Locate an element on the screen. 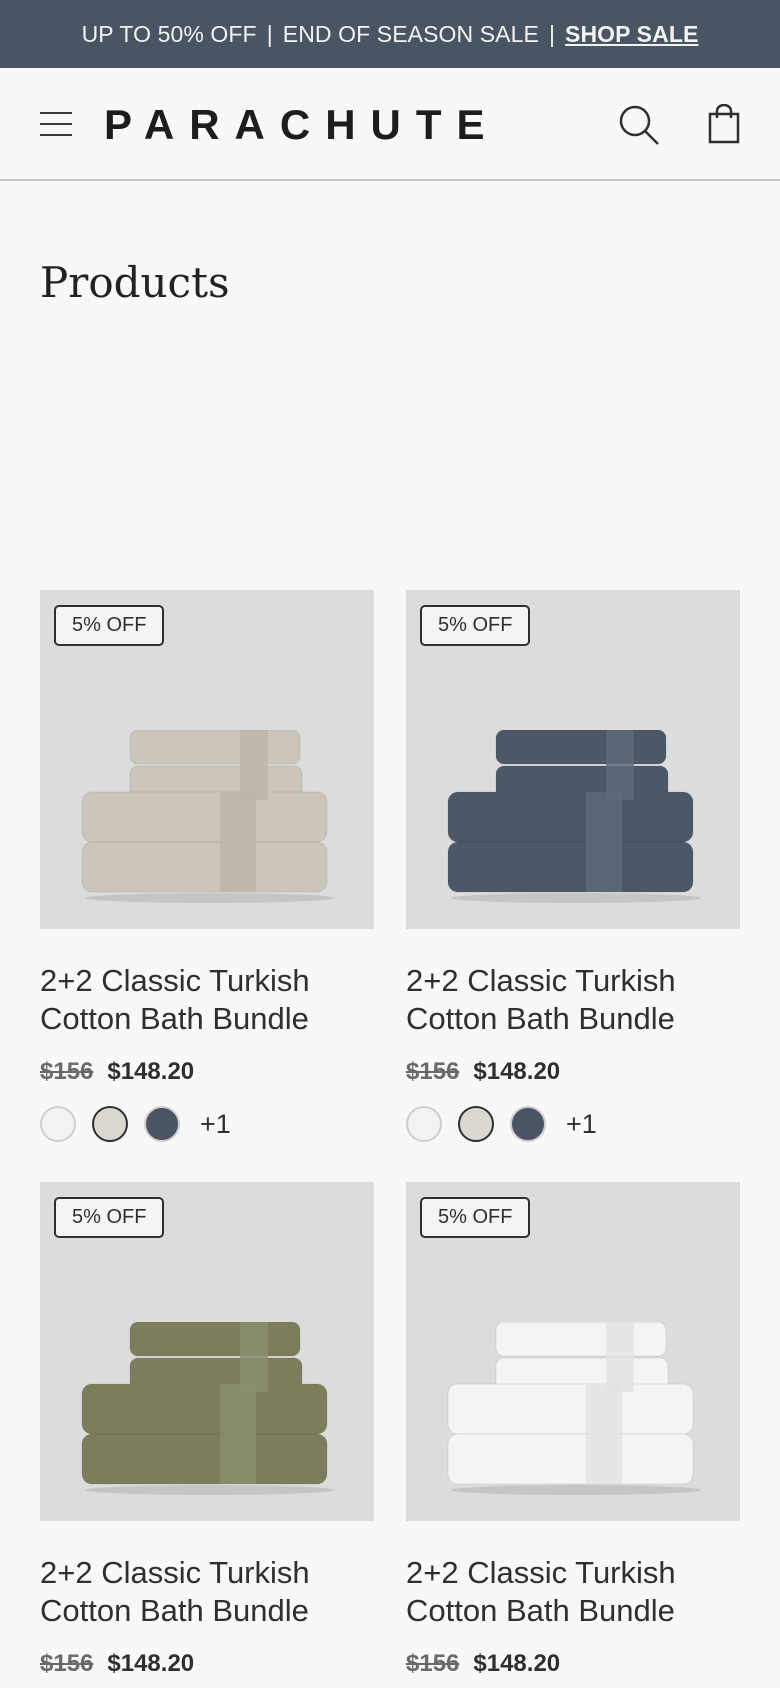 The image size is (780, 1688). page-title: Products is located at coordinates (135, 282).